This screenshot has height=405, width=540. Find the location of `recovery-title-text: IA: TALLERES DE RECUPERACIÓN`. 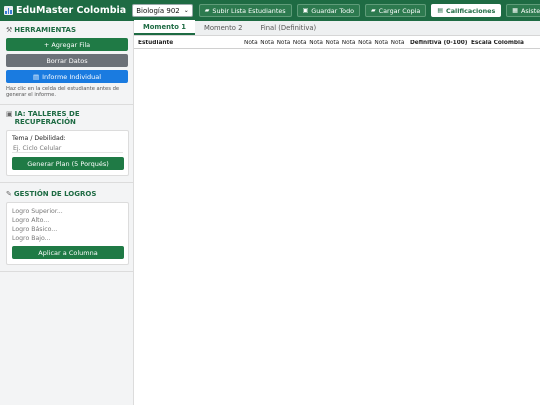

recovery-title-text: IA: TALLERES DE RECUPERACIÓN is located at coordinates (47, 118).